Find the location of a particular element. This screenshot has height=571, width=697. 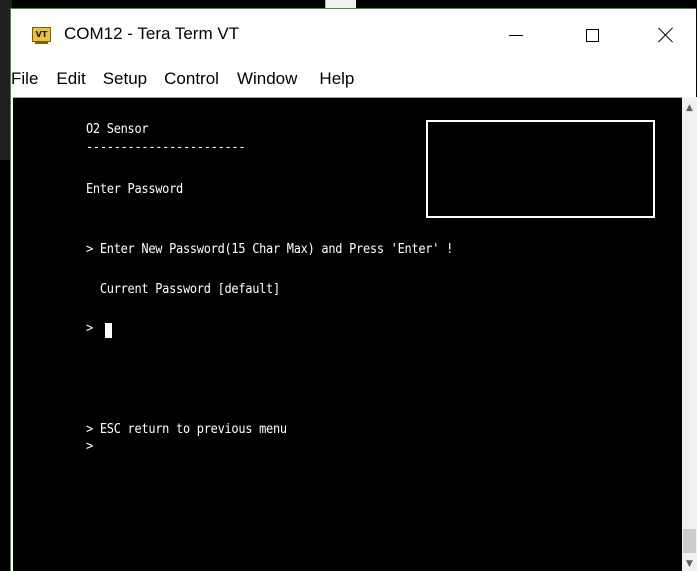

terminal-prompt: > is located at coordinates (93, 328).